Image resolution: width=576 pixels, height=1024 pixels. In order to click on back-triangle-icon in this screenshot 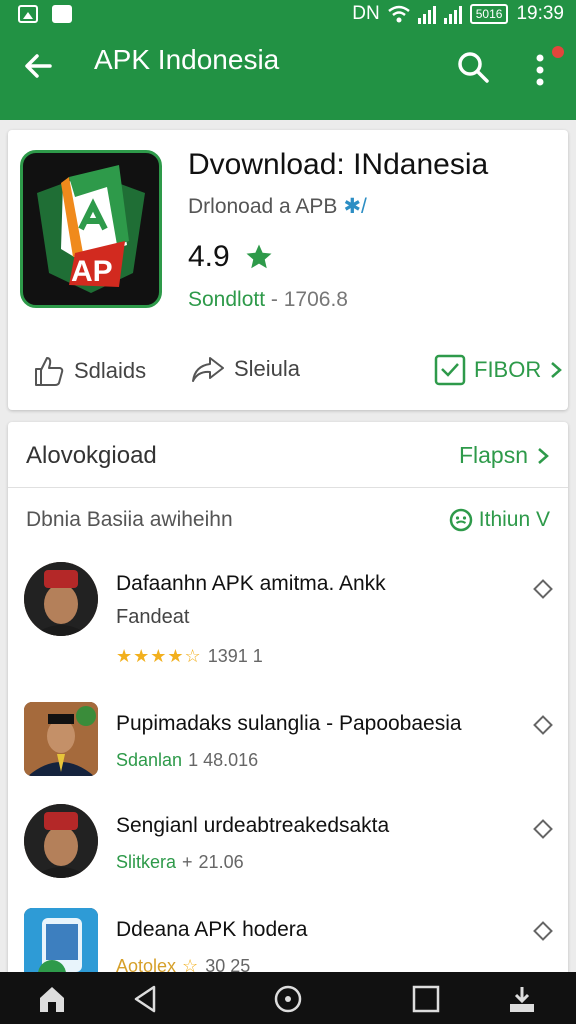, I will do `click(146, 999)`.